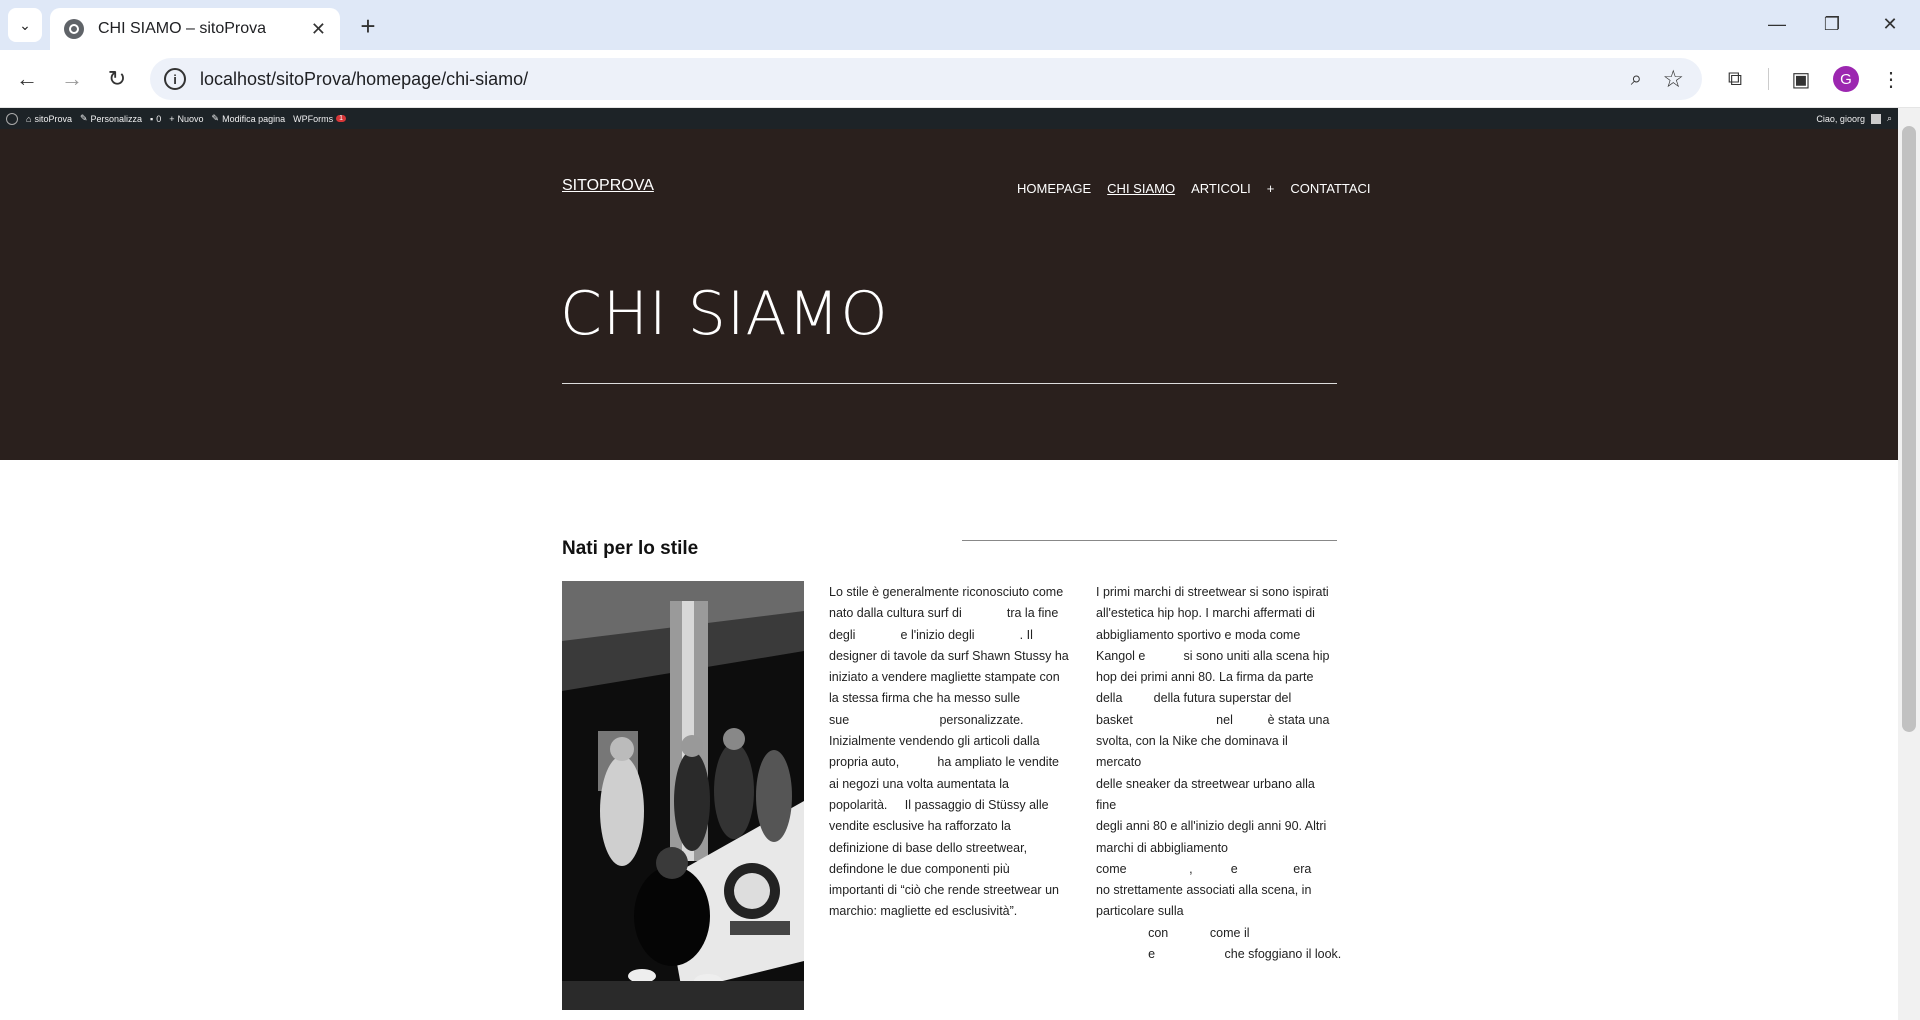  I want to click on body-line: ai negozi una volta aumentata la, so click(919, 783).